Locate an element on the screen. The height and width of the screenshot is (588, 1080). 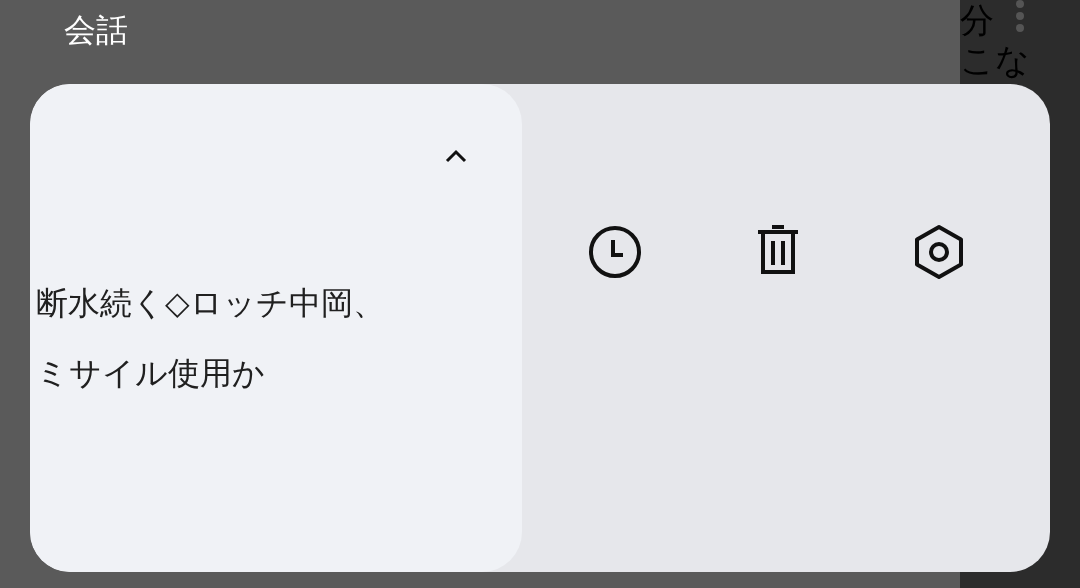
message-text: ミサイル使用か is located at coordinates (150, 373).